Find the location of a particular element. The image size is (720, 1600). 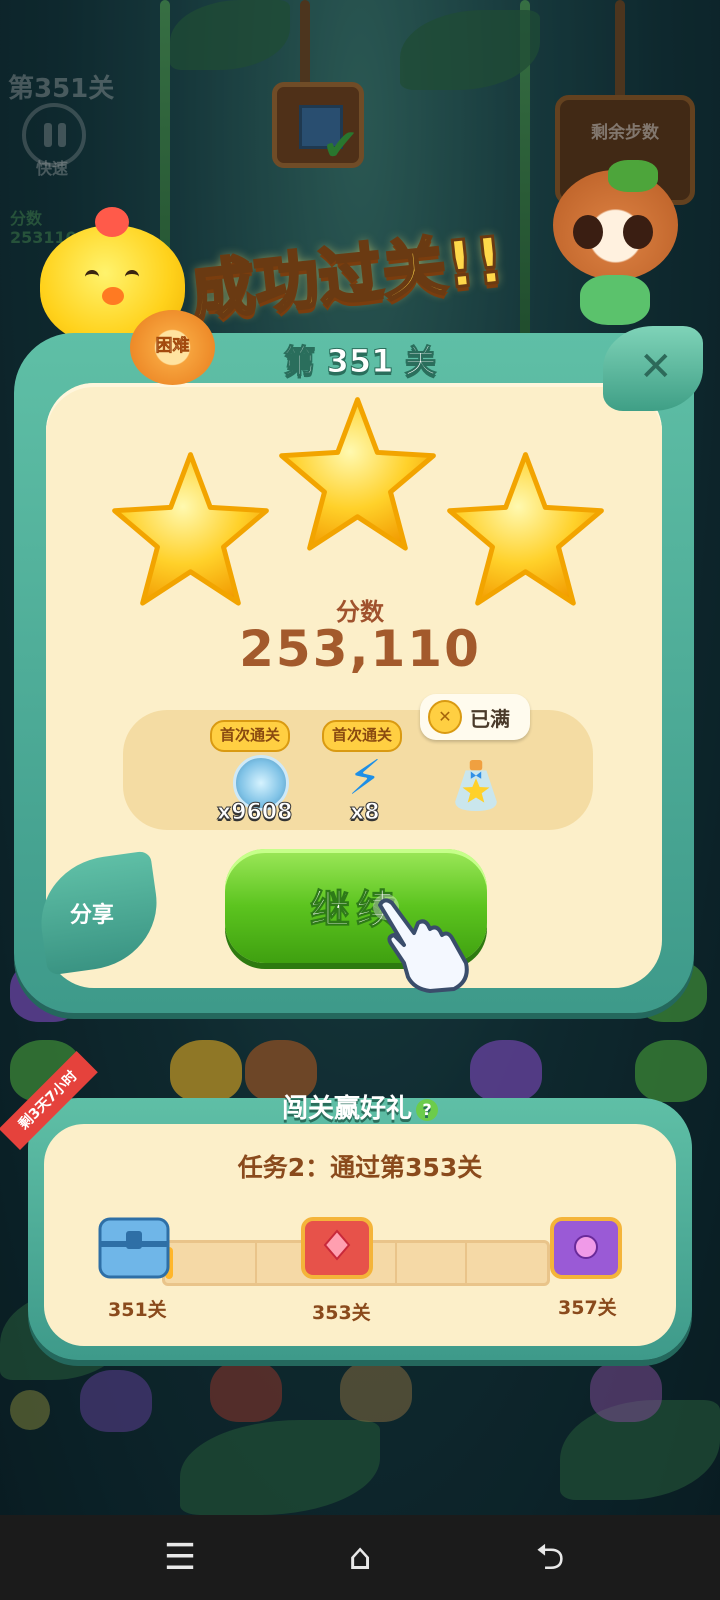

event-title-text: 闯关赢好礼 is located at coordinates (346, 1109).